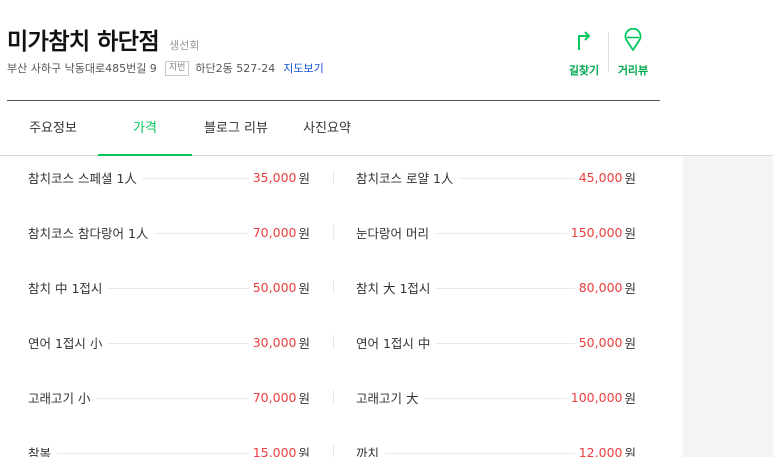 This screenshot has height=457, width=773. I want to click on menu-item-name: 고래고기 小, so click(62, 397).